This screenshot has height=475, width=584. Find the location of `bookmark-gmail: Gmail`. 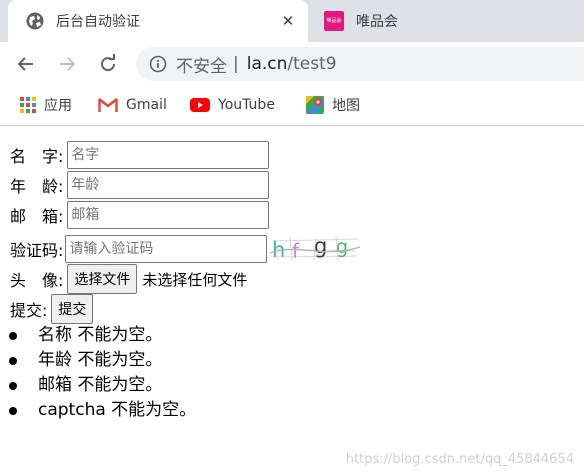

bookmark-gmail: Gmail is located at coordinates (132, 105).